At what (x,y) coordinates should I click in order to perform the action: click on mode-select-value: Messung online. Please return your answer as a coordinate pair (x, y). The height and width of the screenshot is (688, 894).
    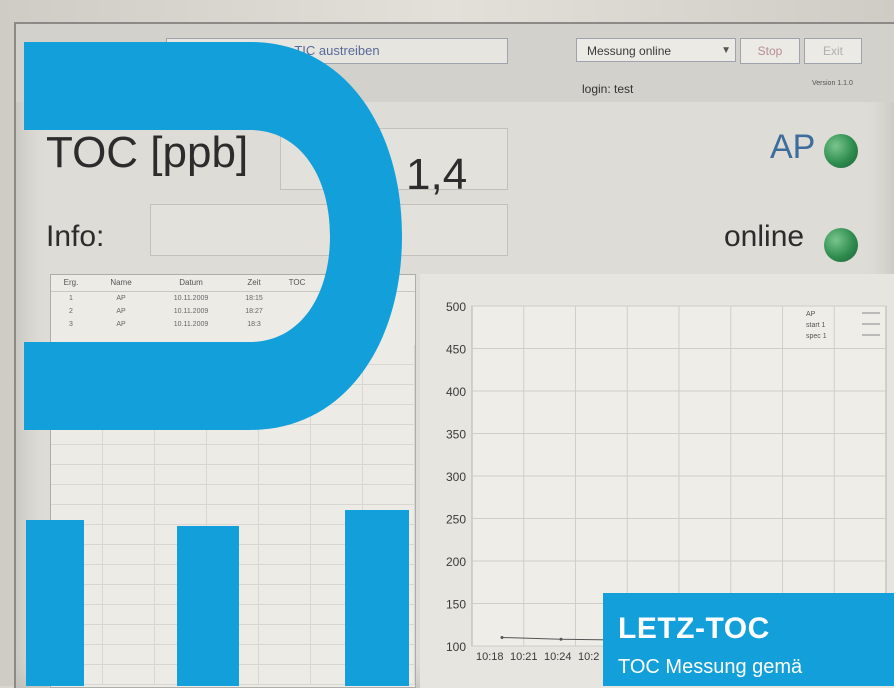
    Looking at the image, I should click on (629, 51).